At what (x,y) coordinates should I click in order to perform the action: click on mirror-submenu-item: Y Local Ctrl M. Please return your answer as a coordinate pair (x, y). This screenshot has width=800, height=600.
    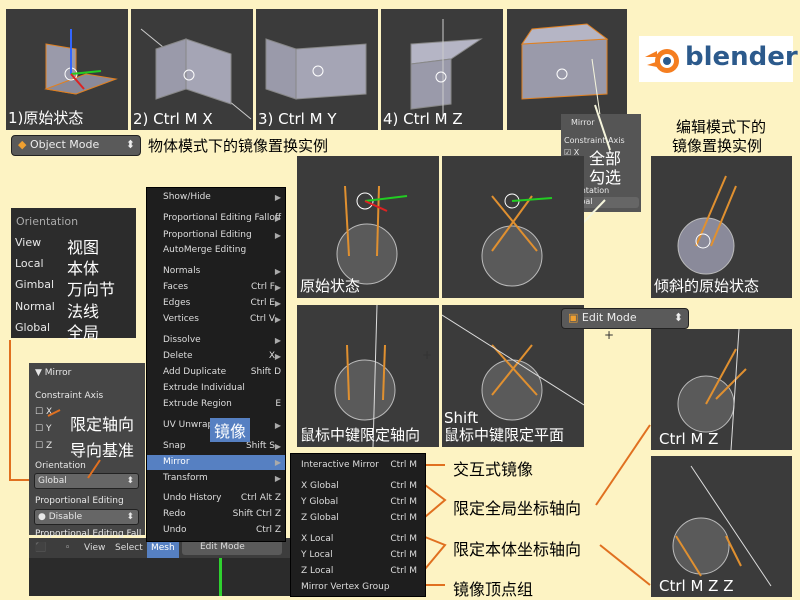
    Looking at the image, I should click on (358, 555).